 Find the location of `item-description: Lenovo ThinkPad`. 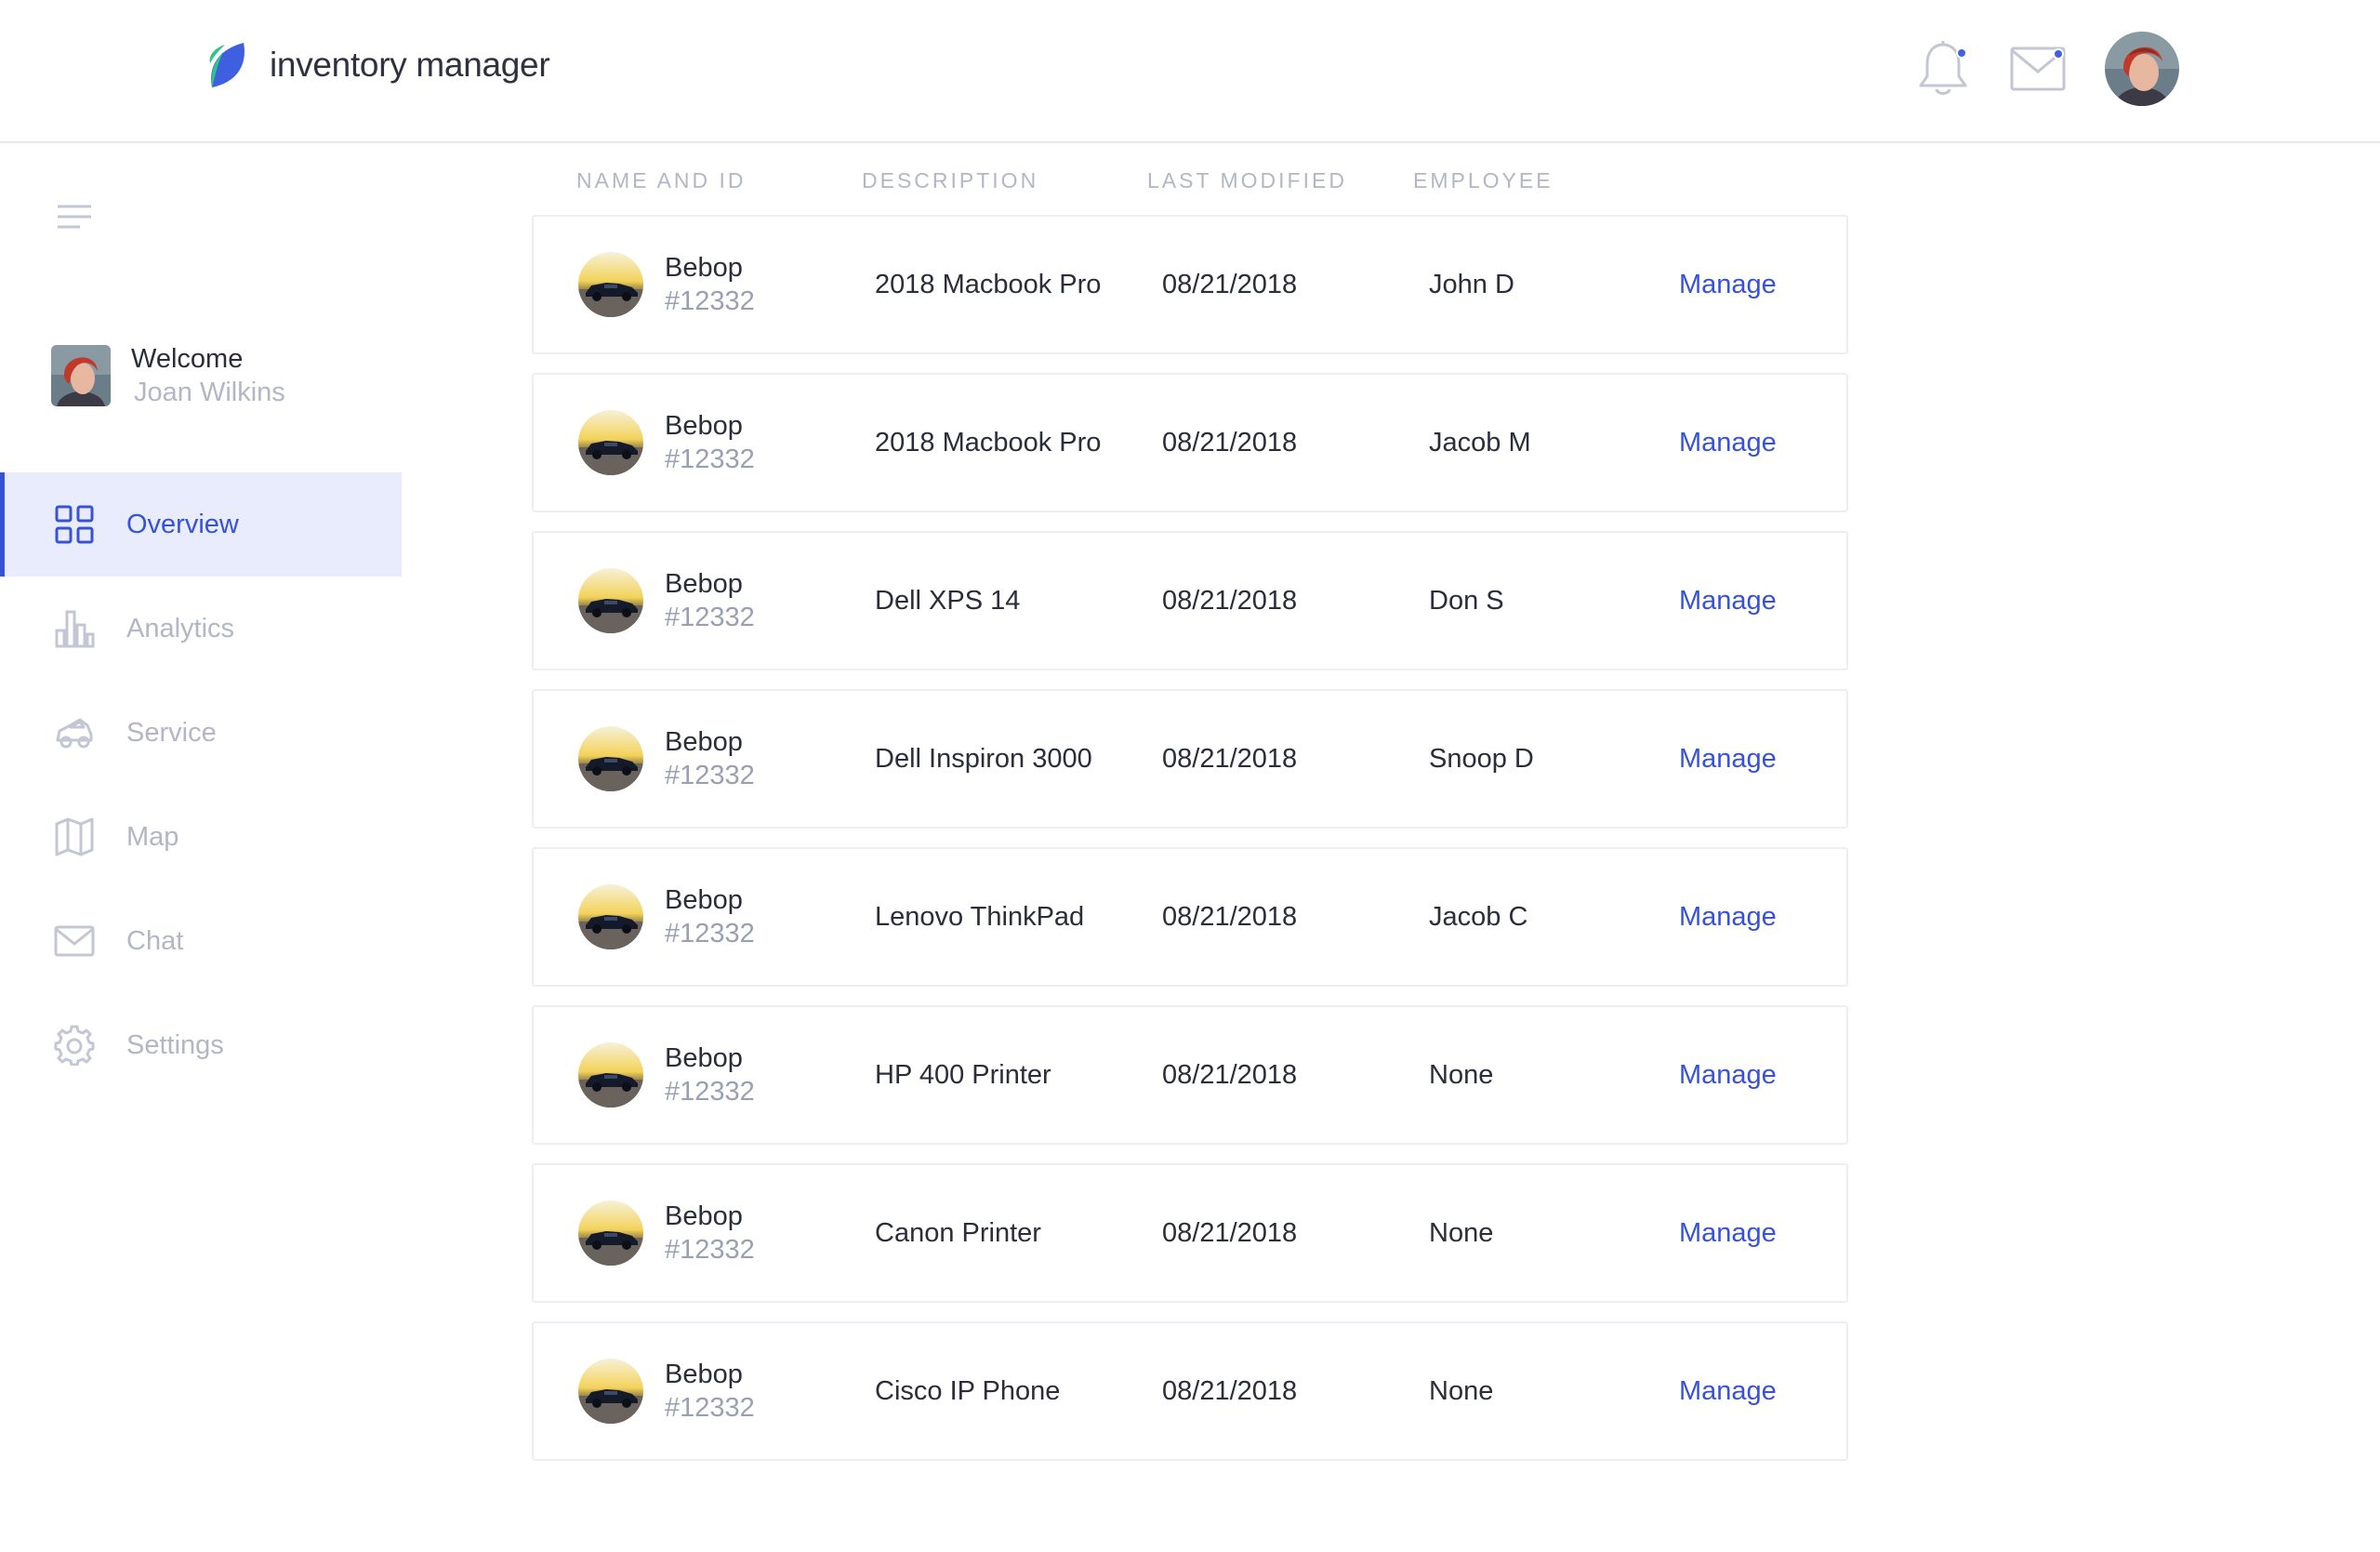

item-description: Lenovo ThinkPad is located at coordinates (980, 917).